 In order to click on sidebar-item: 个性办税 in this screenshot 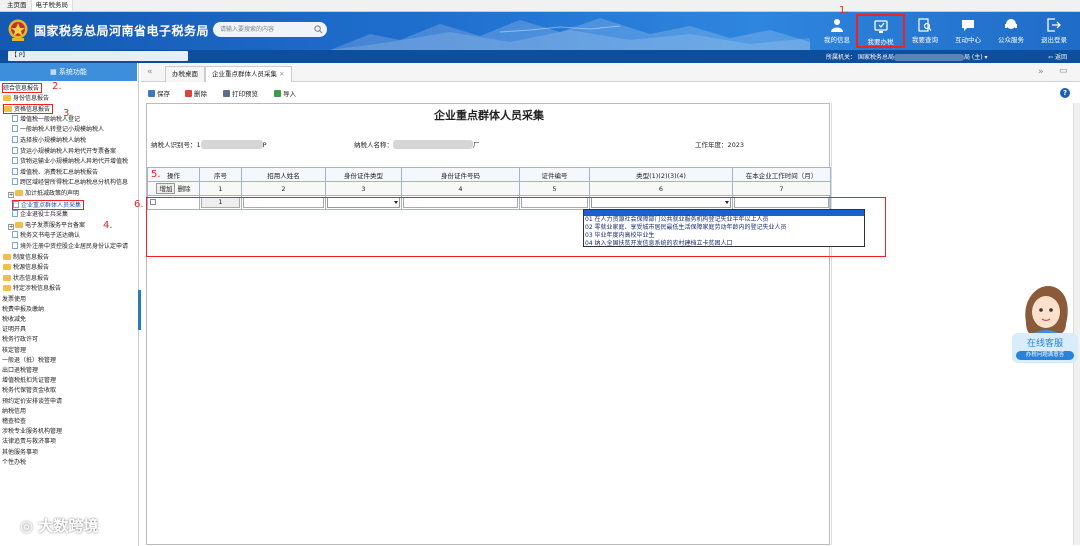, I will do `click(14, 463)`.